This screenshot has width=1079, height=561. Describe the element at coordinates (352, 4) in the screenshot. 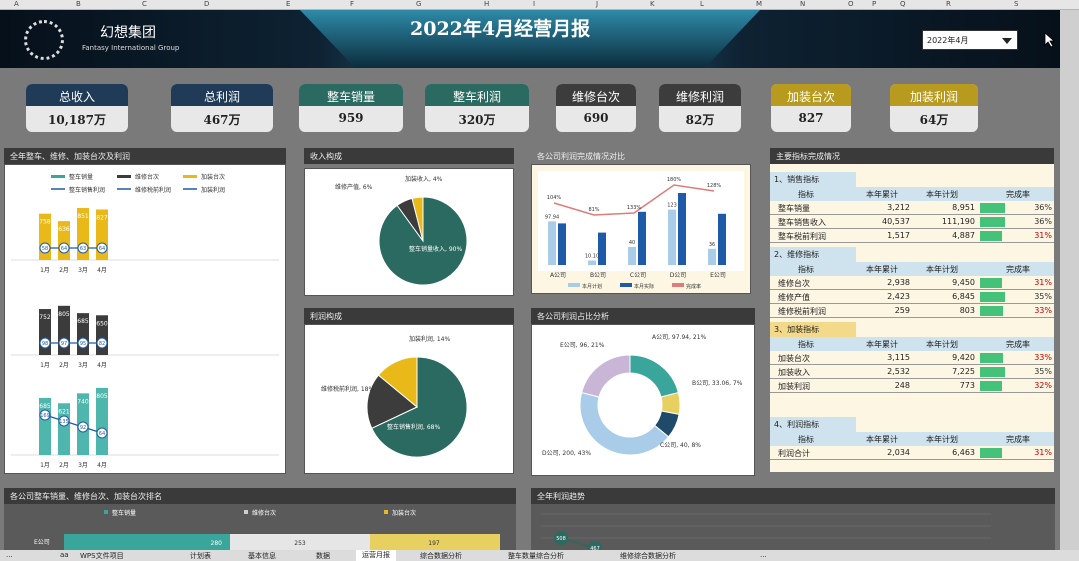

I see `col-f: F` at that location.